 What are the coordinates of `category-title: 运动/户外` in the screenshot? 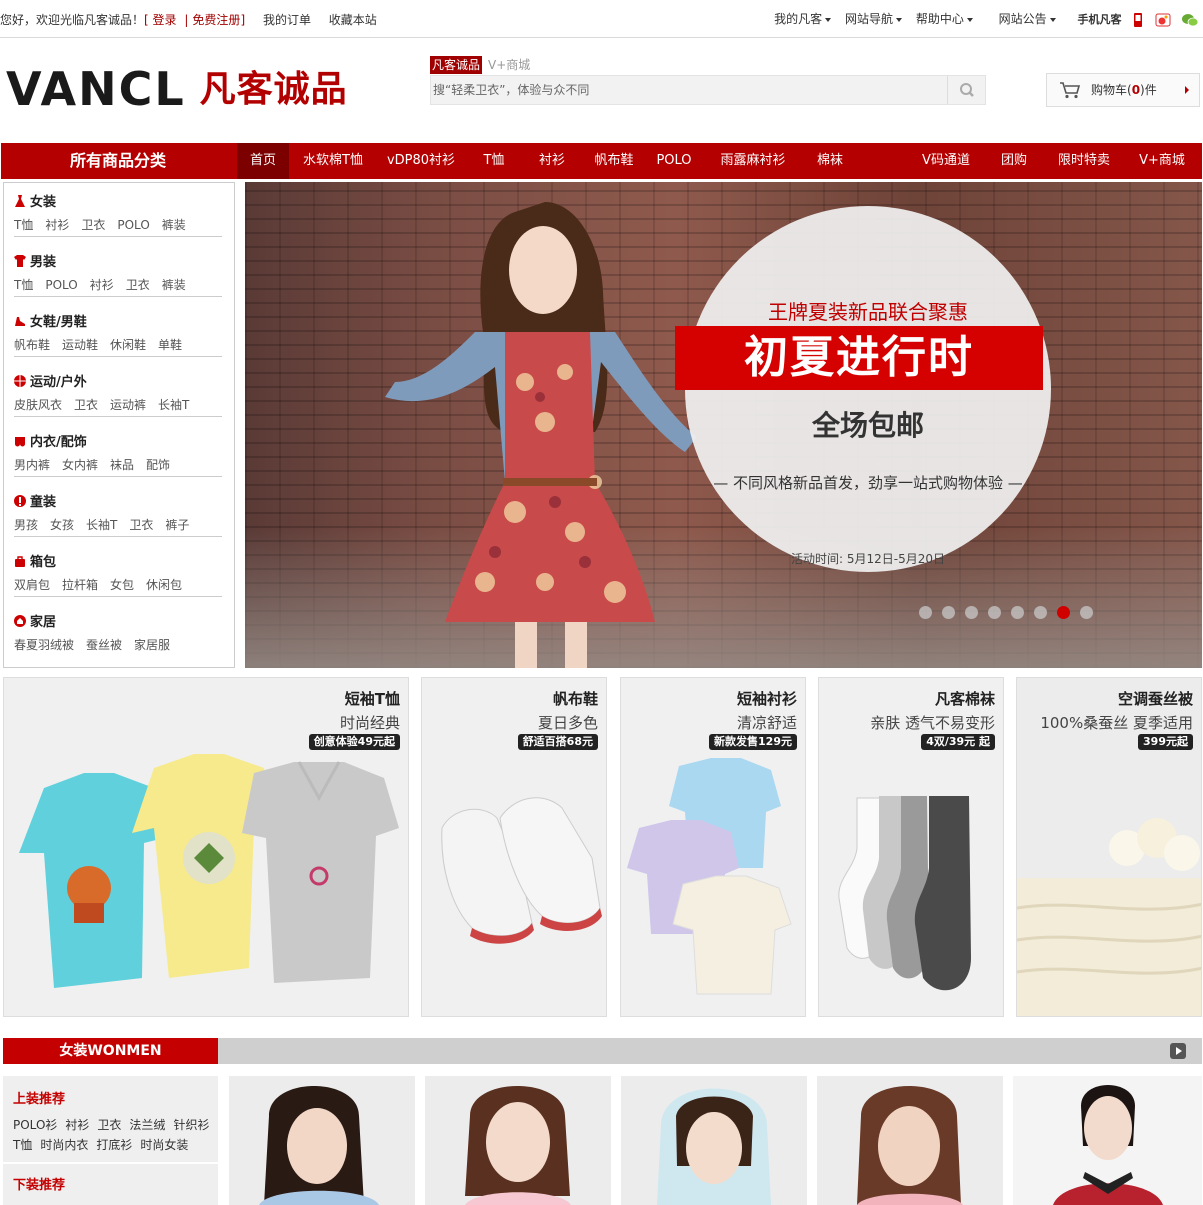 It's located at (118, 383).